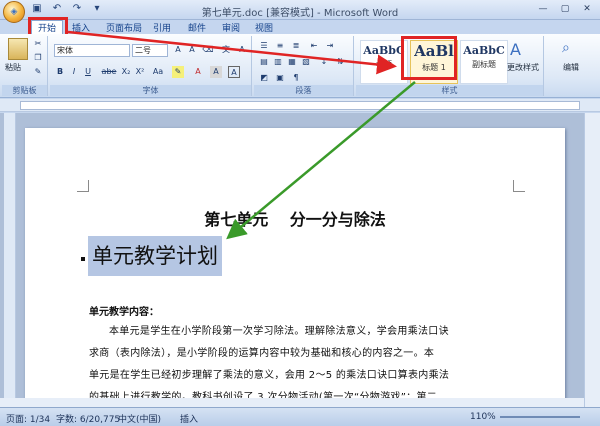  I want to click on status-insert-mode: 插入, so click(189, 418).